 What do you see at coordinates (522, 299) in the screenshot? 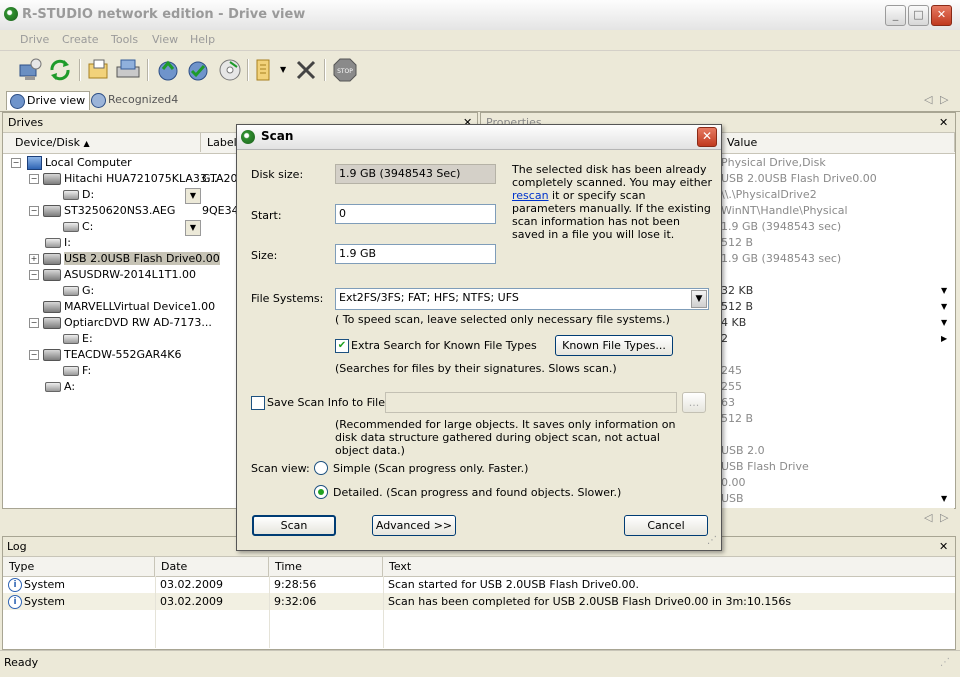
I see `file-systems-select: Ext2FS/3FS; FAT; HFS; NTFS; UFS ▼` at bounding box center [522, 299].